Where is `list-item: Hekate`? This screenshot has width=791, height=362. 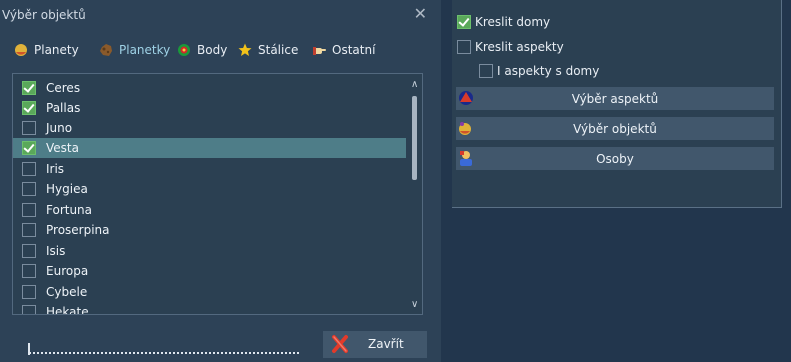
list-item: Hekate is located at coordinates (209, 308).